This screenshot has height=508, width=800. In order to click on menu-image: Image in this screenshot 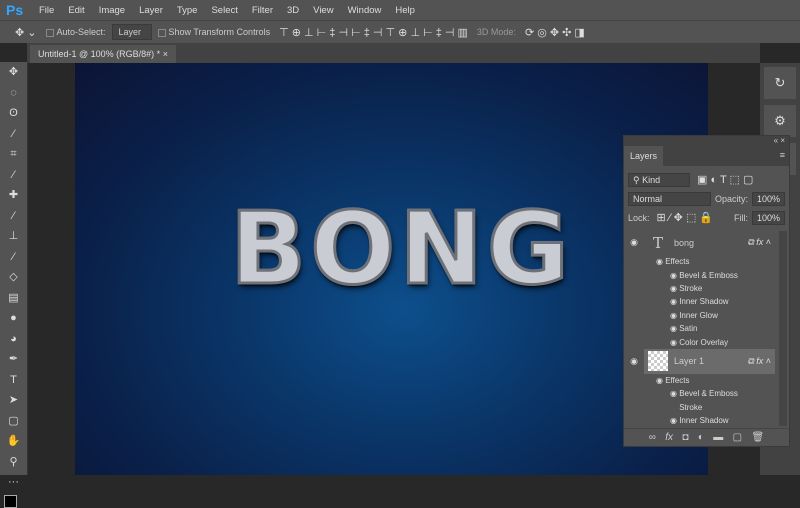, I will do `click(112, 10)`.